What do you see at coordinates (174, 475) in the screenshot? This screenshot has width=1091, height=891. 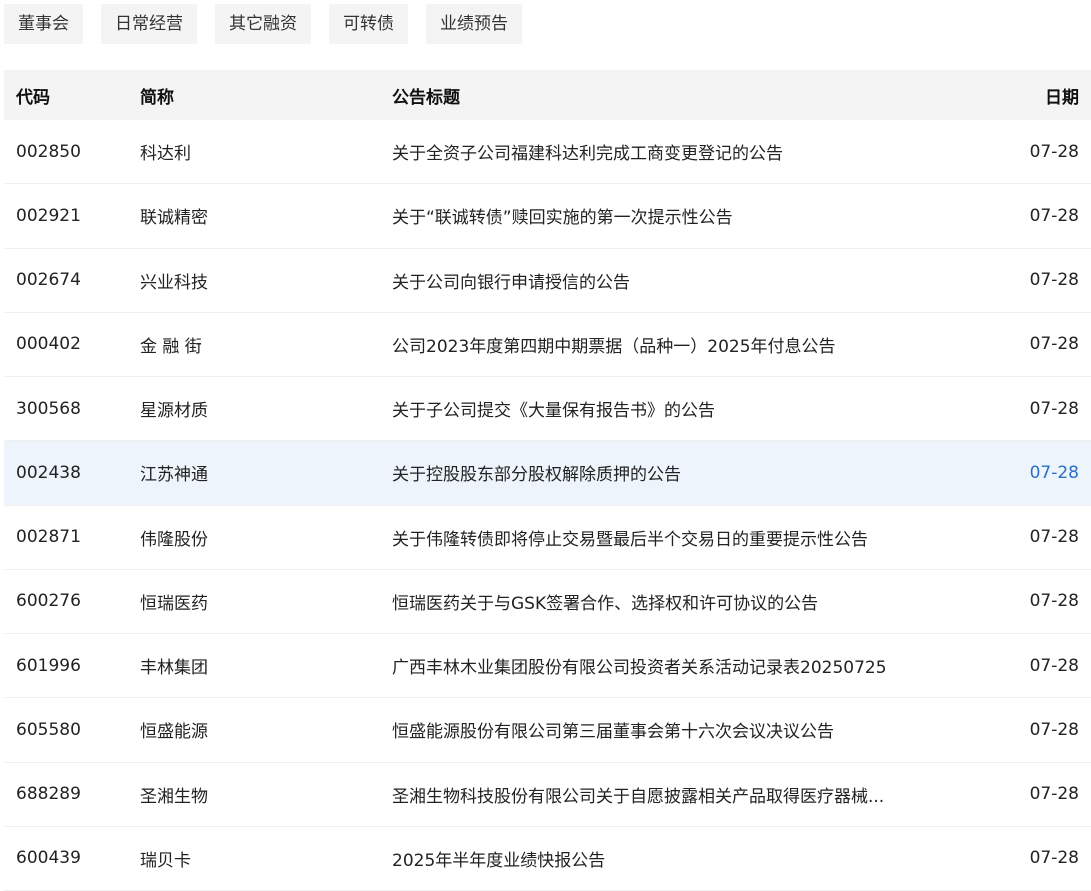 I see `row-name: 江苏神通` at bounding box center [174, 475].